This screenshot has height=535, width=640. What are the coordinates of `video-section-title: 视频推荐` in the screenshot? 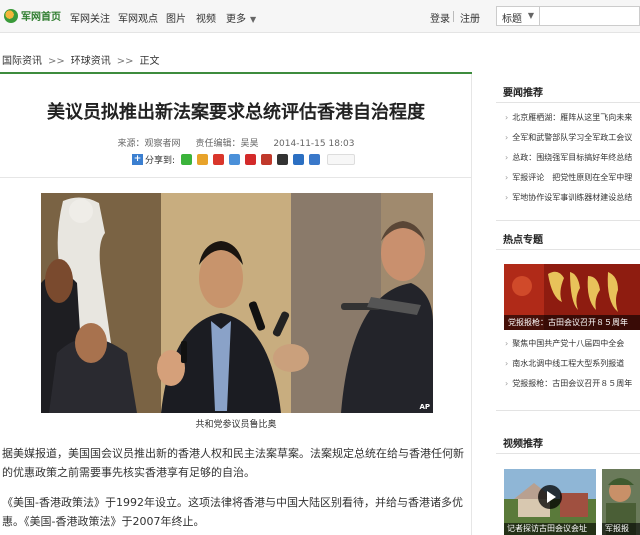 It's located at (523, 444).